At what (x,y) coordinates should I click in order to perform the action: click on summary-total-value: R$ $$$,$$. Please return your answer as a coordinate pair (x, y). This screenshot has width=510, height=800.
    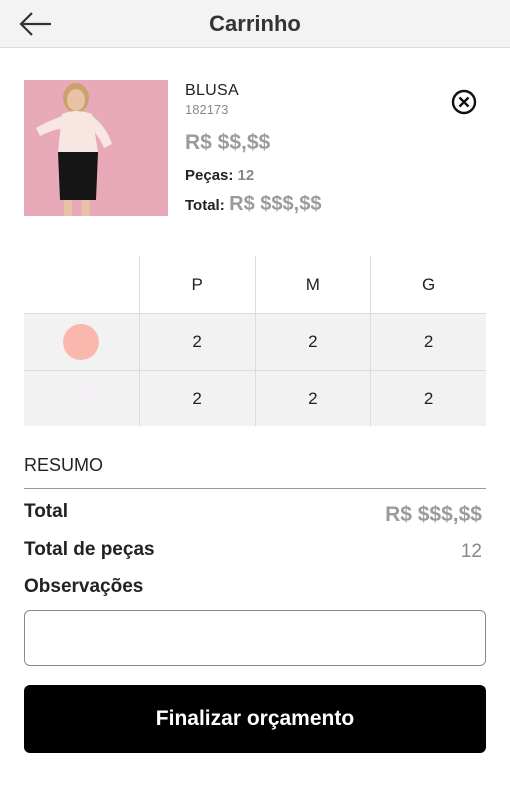
    Looking at the image, I should click on (433, 514).